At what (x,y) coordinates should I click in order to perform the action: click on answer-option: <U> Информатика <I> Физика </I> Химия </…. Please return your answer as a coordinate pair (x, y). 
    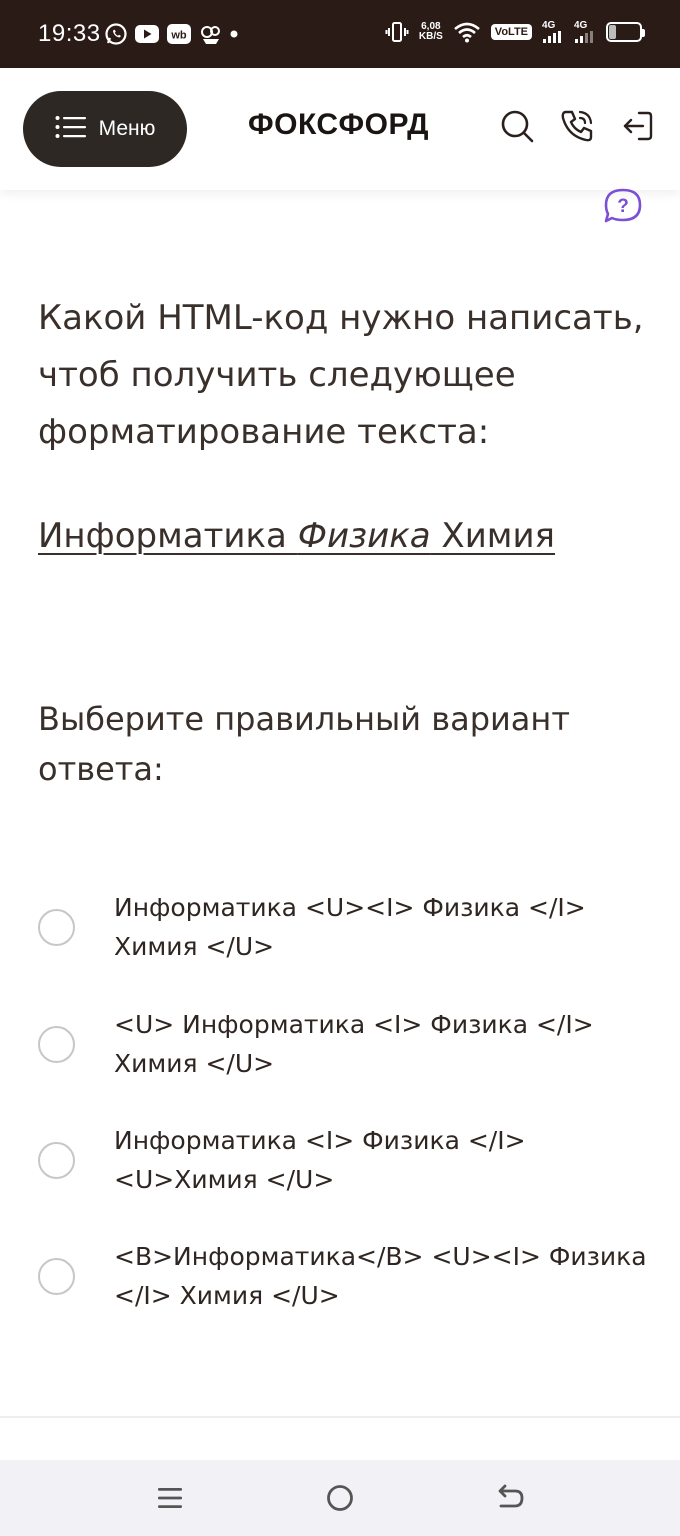
    Looking at the image, I should click on (343, 1044).